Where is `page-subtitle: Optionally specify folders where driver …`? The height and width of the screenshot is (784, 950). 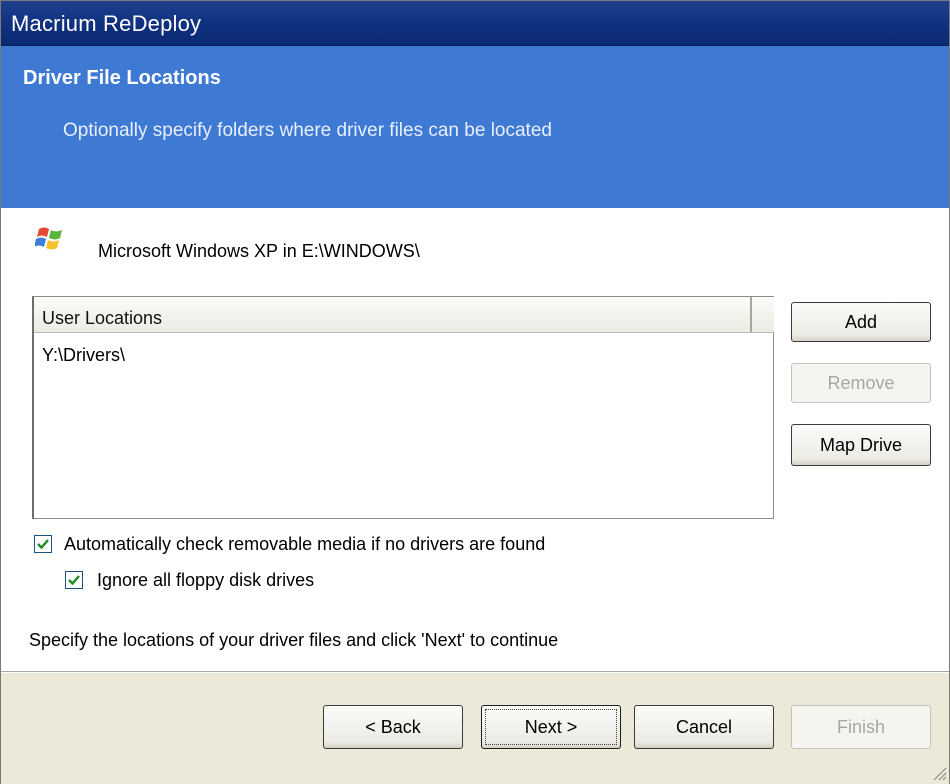 page-subtitle: Optionally specify folders where driver … is located at coordinates (307, 130).